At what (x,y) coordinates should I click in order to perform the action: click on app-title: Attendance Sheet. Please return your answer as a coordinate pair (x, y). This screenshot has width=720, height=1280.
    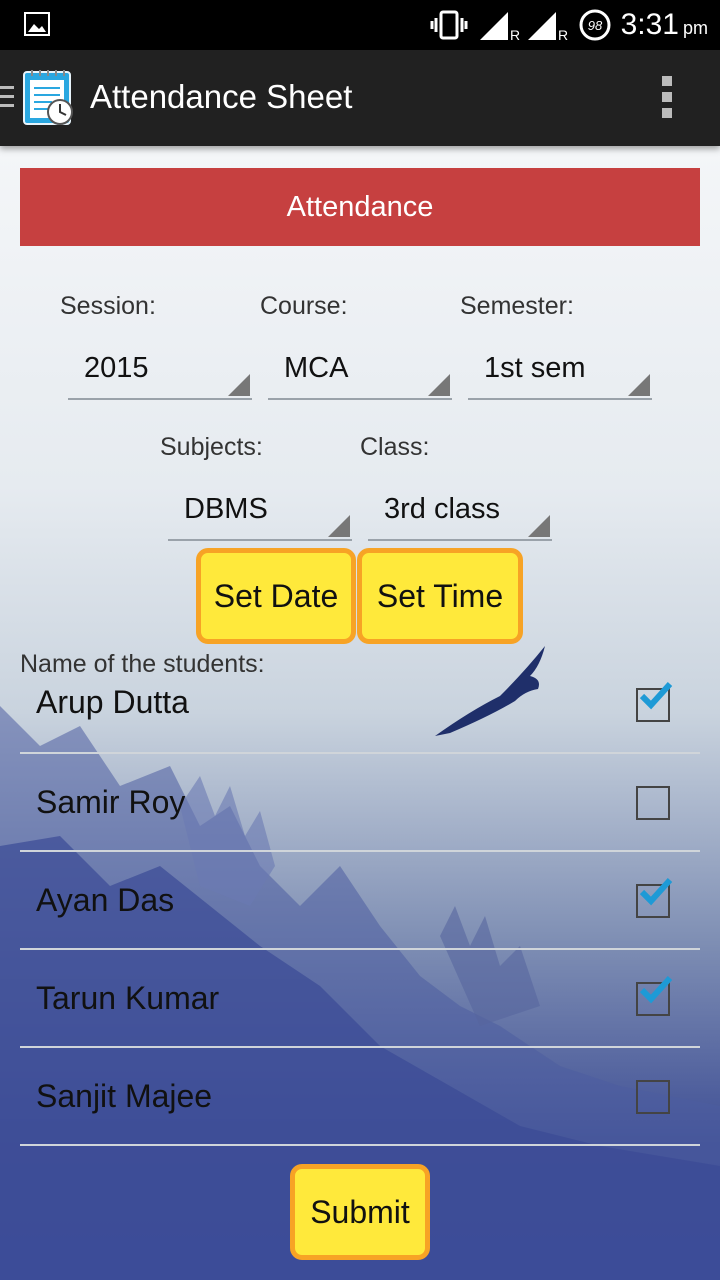
    Looking at the image, I should click on (221, 96).